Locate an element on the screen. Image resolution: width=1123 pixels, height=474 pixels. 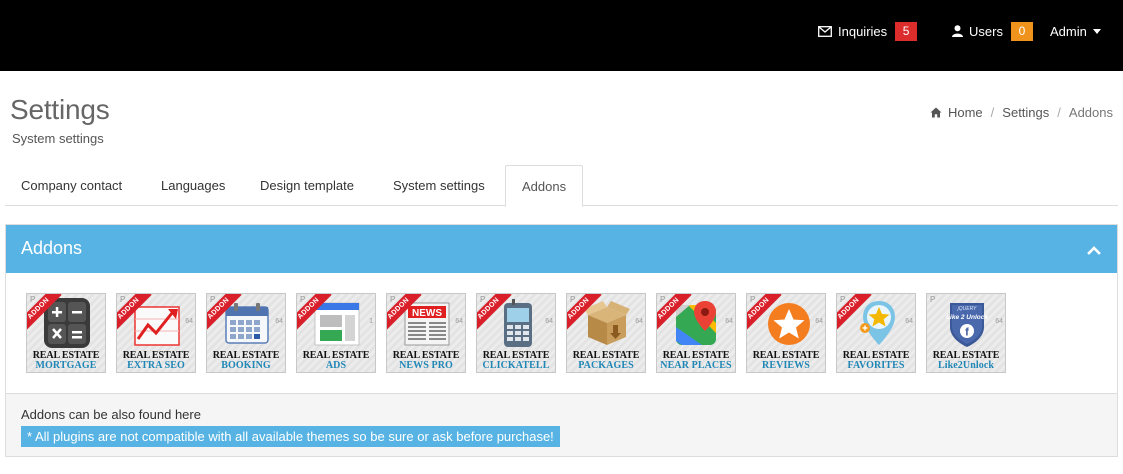
admin-menu: Admin is located at coordinates (1075, 31).